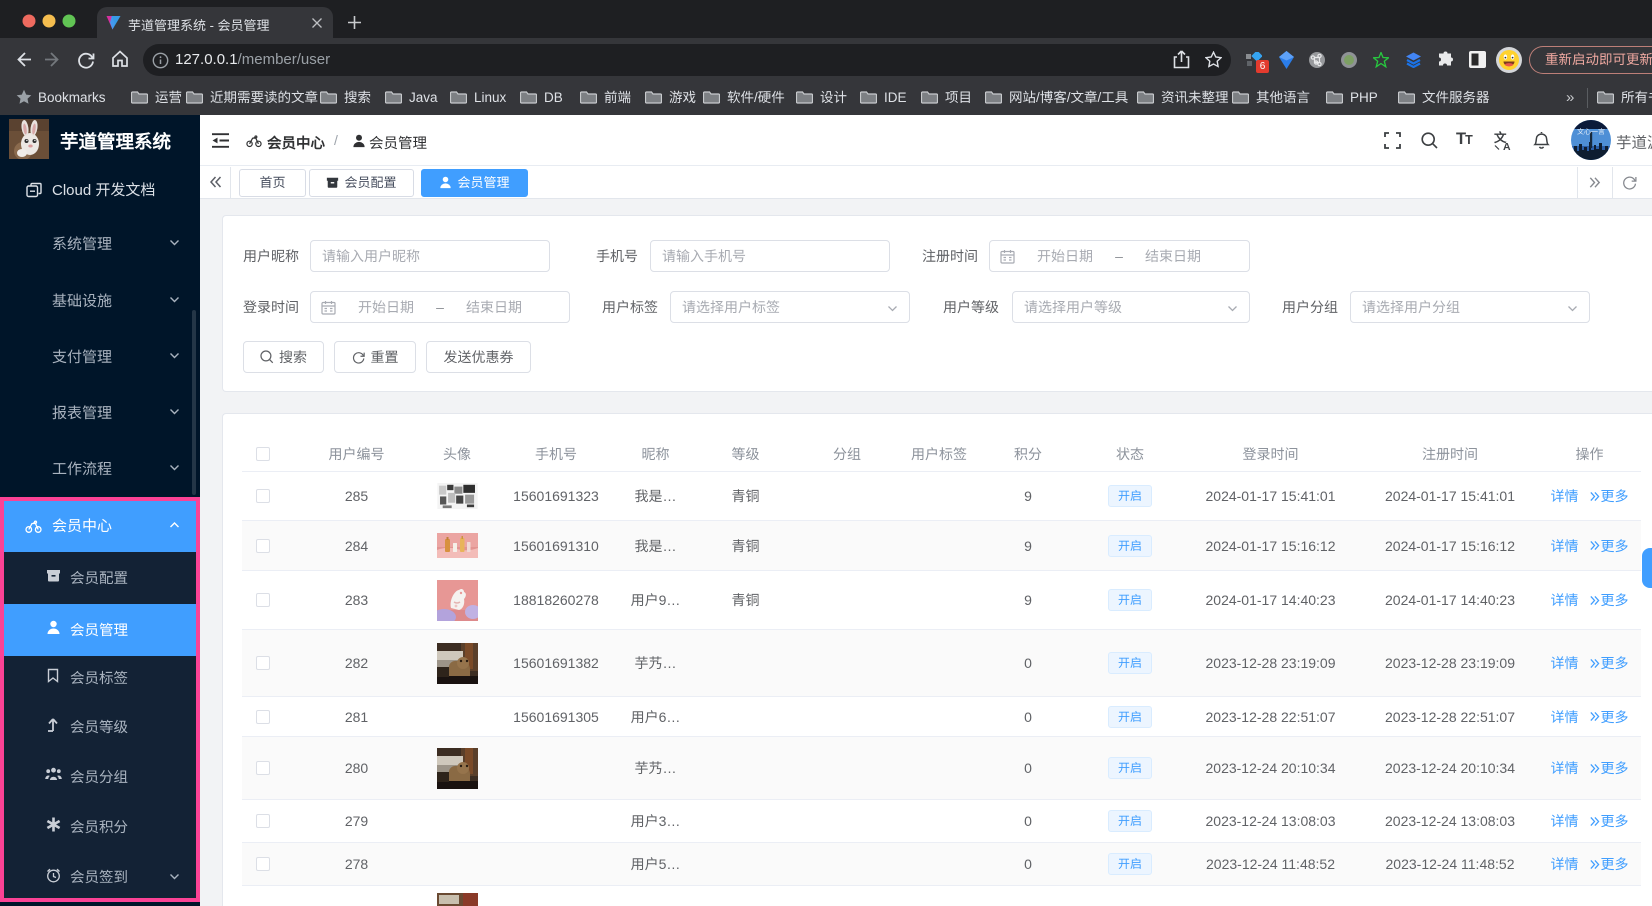  What do you see at coordinates (1591, 132) in the screenshot?
I see `svg-text: 文心一言` at bounding box center [1591, 132].